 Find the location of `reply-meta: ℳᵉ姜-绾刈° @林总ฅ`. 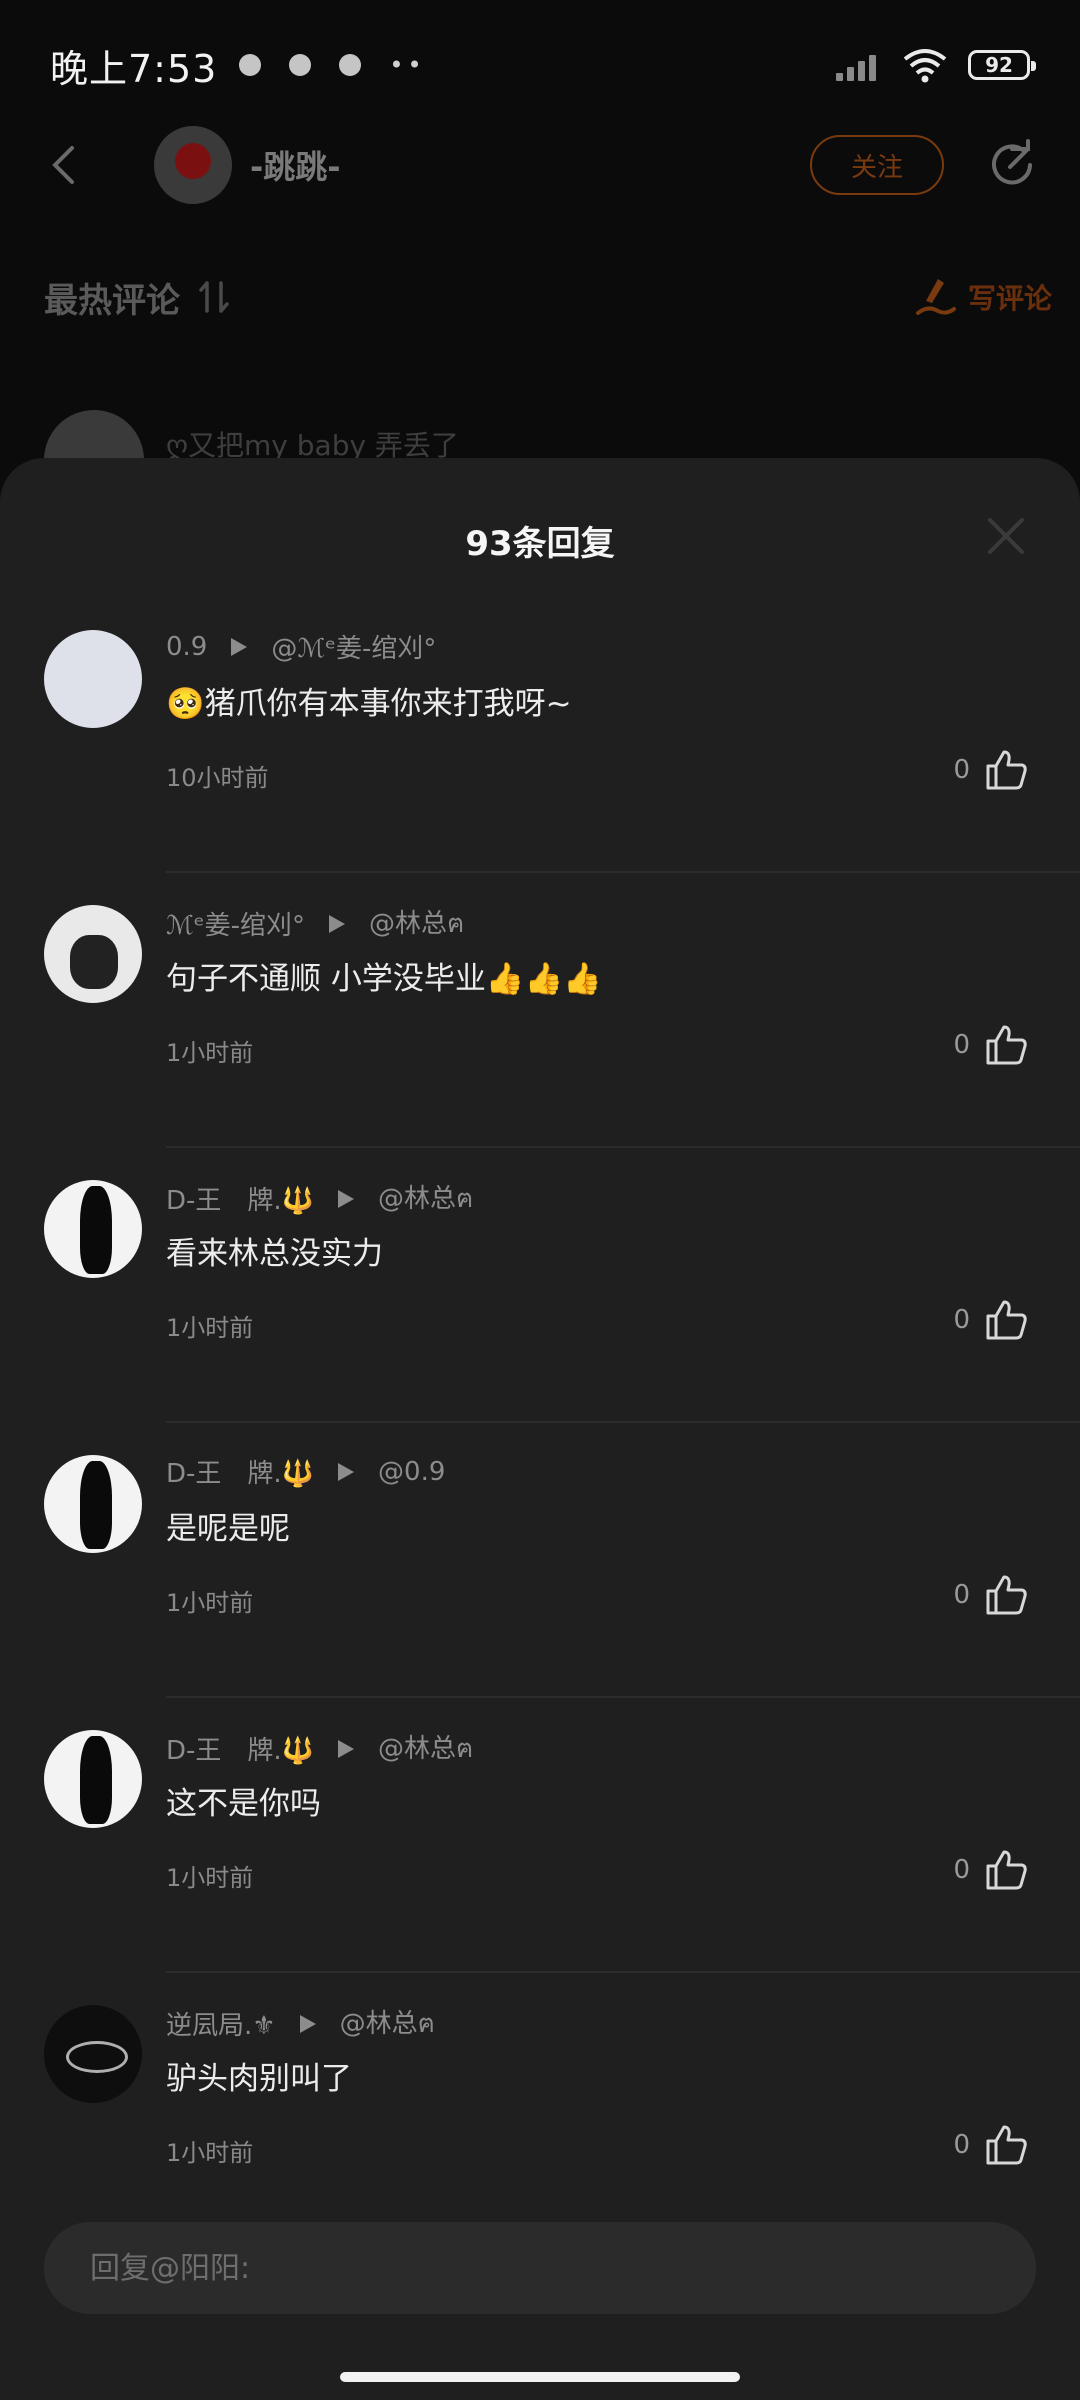

reply-meta: ℳᵉ姜-绾刈° @林总ฅ is located at coordinates (315, 923).